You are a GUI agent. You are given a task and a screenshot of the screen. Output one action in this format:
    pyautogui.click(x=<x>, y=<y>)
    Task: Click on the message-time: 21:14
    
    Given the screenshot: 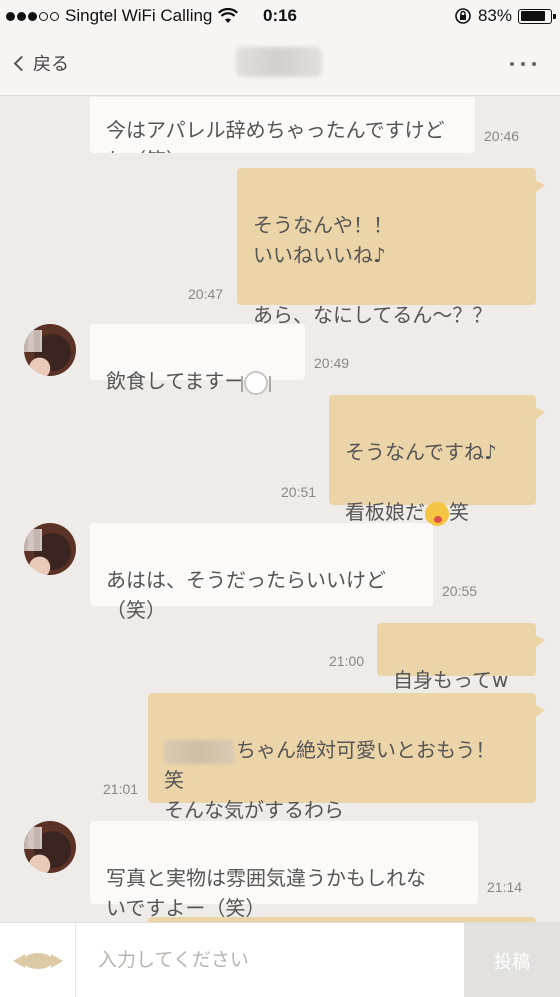 What is the action you would take?
    pyautogui.click(x=505, y=887)
    